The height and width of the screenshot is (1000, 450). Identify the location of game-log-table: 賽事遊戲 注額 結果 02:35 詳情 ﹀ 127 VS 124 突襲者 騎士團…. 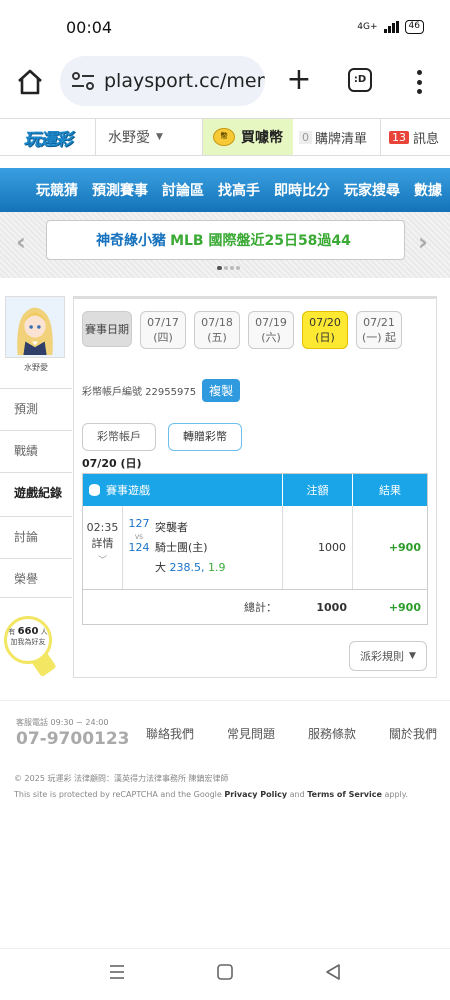
(255, 549).